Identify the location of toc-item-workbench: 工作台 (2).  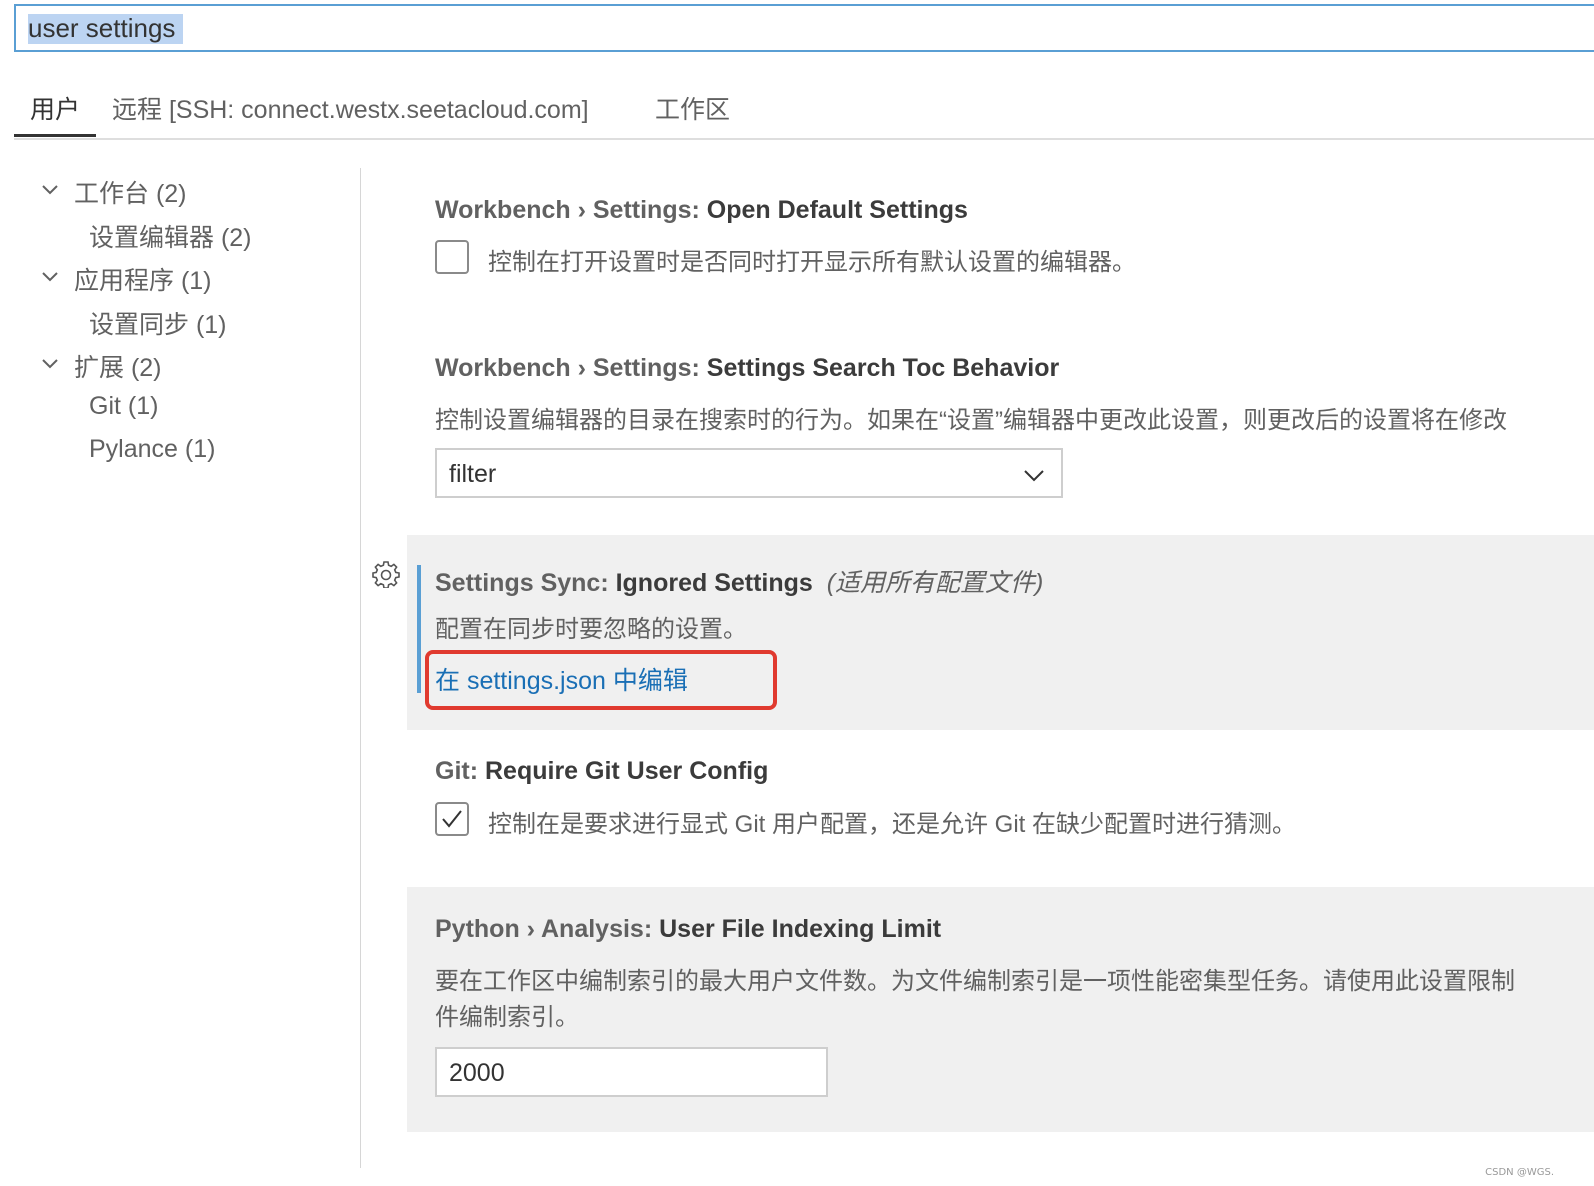
(130, 192).